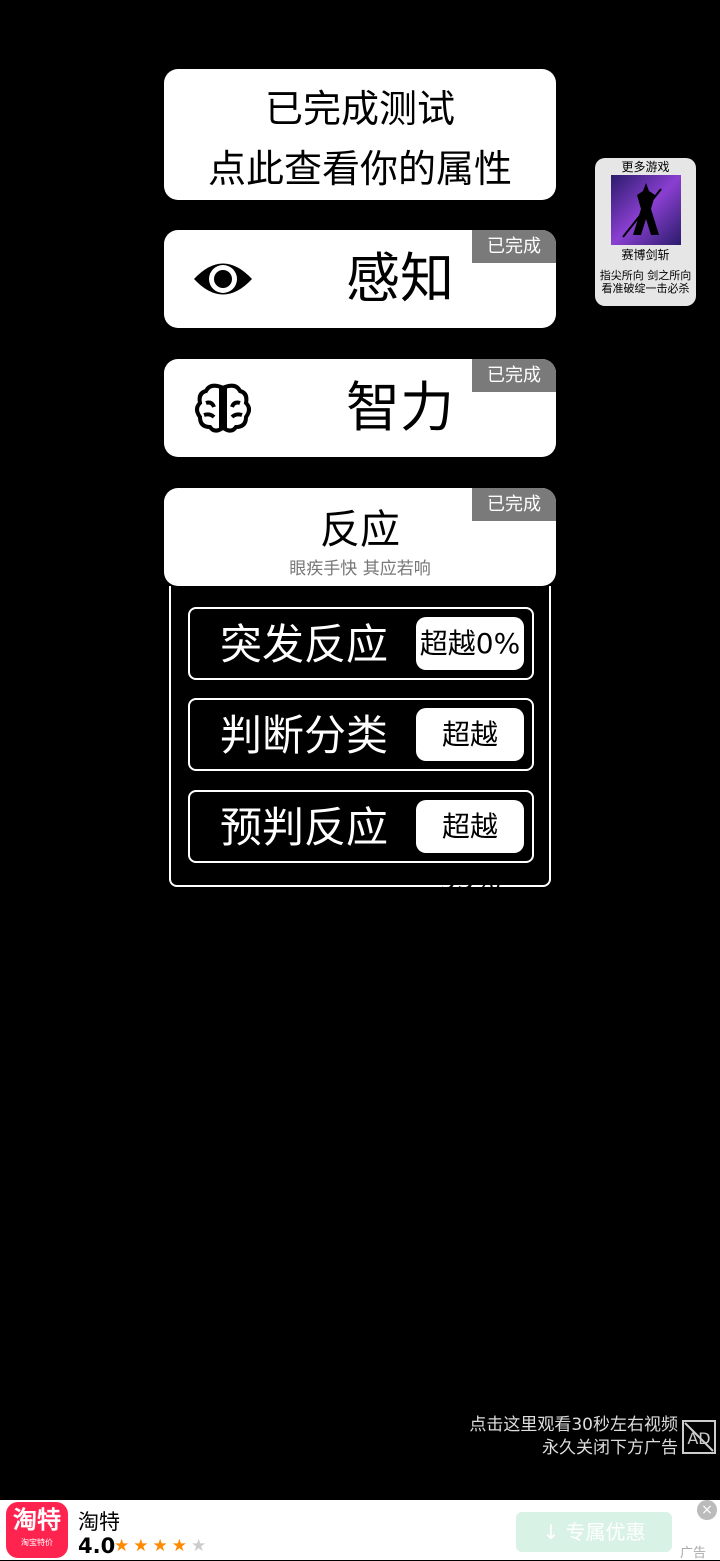 The image size is (720, 1561). Describe the element at coordinates (304, 644) in the screenshot. I see `detail-label: 突发反应` at that location.